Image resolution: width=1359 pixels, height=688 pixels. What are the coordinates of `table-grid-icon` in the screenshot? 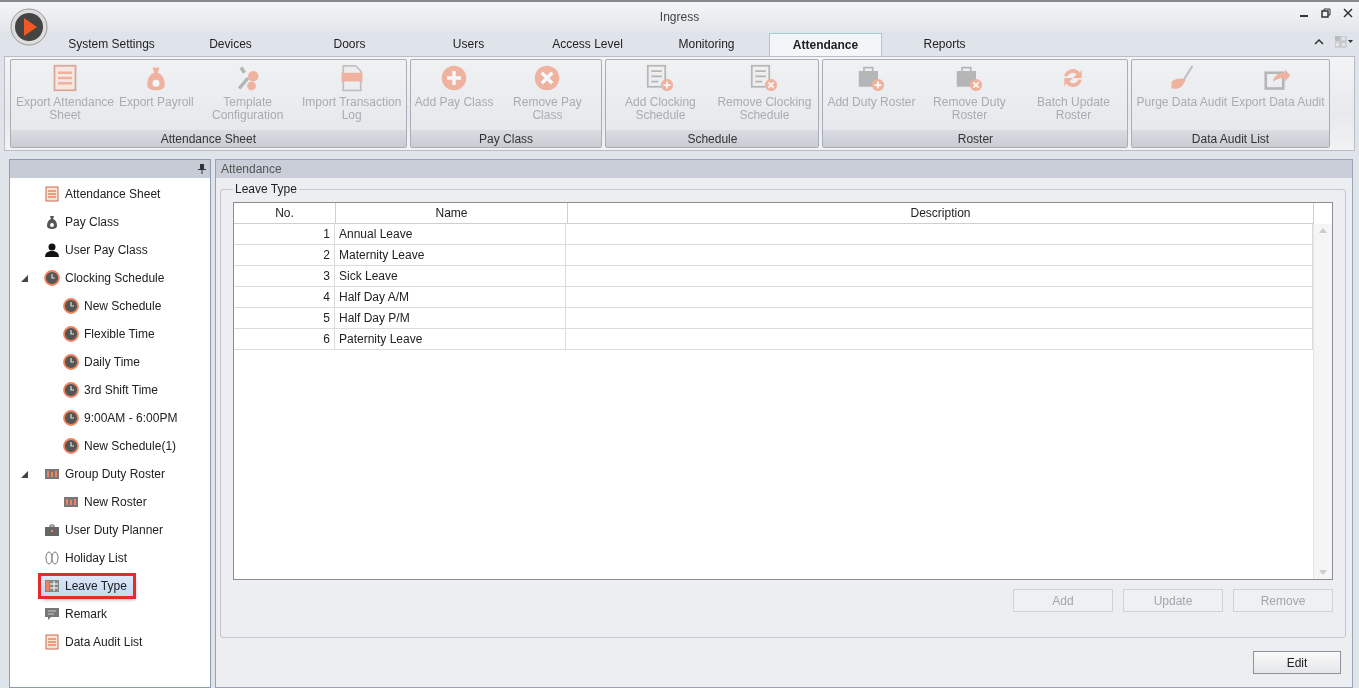 It's located at (52, 586).